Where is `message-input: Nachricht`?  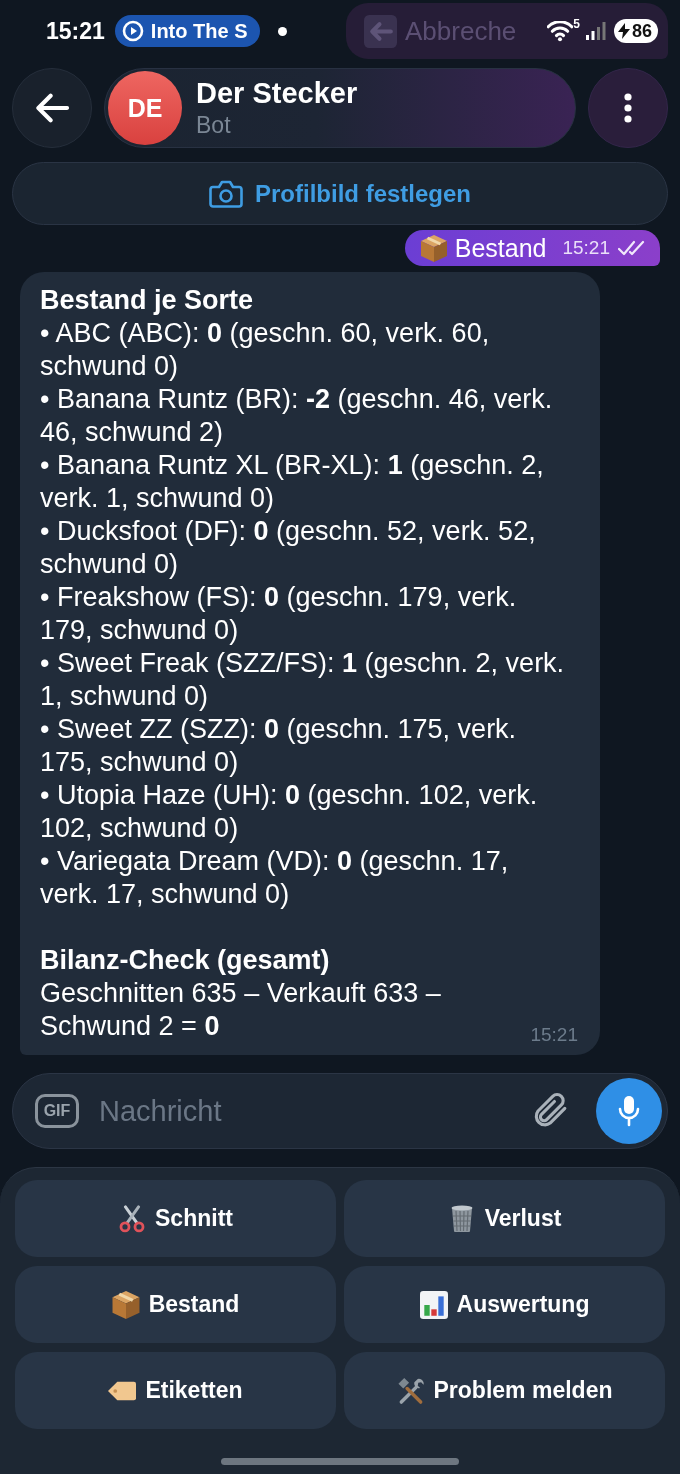 message-input: Nachricht is located at coordinates (305, 1111).